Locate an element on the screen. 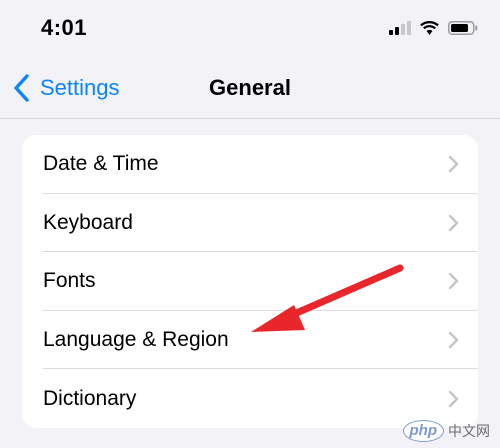 This screenshot has width=500, height=448. list-item-label: Language & Region is located at coordinates (136, 340).